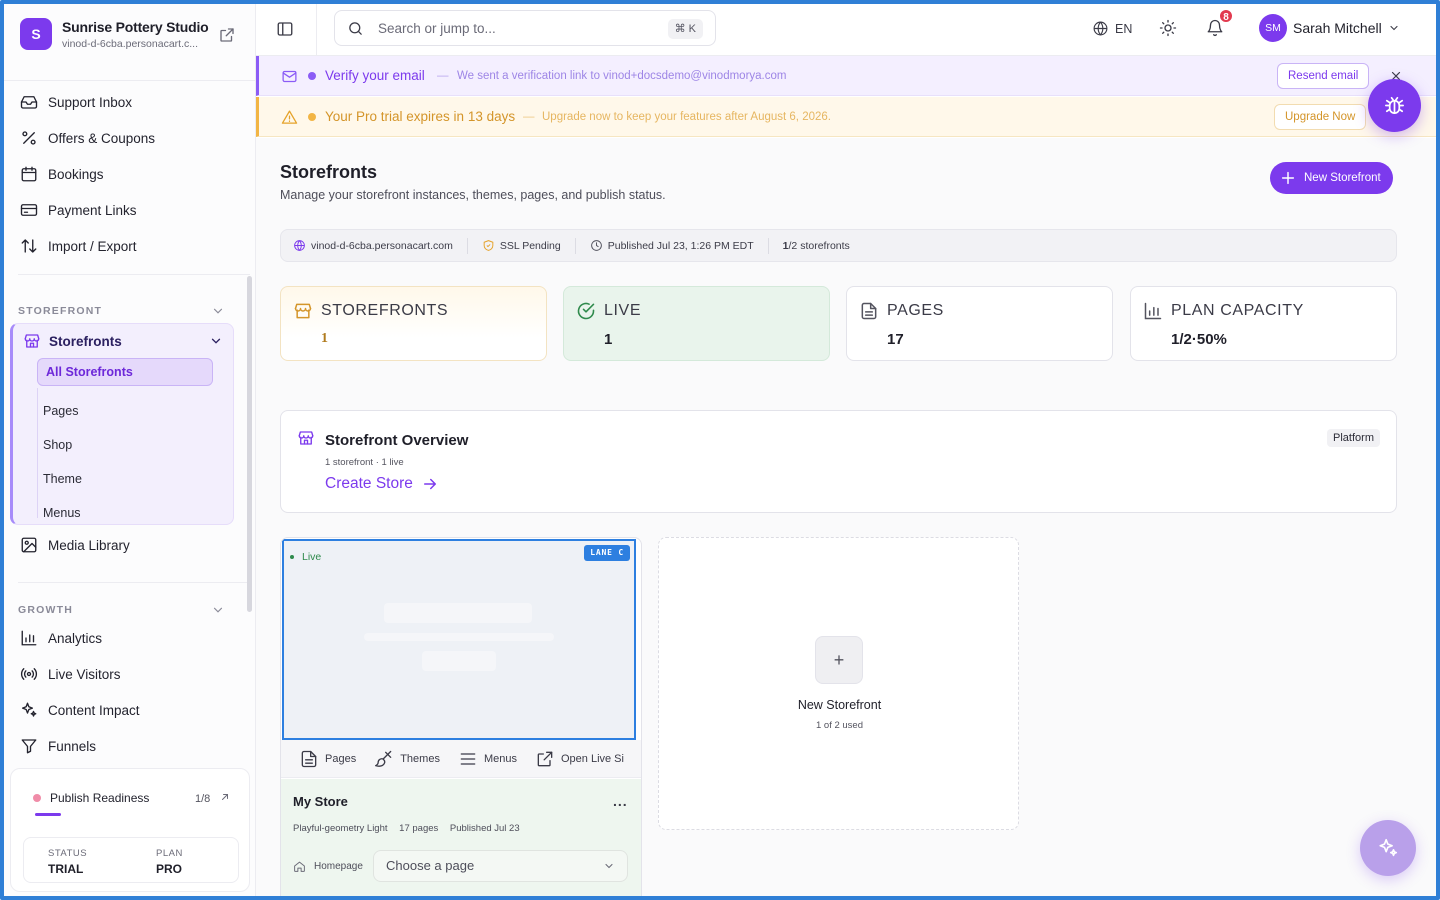 This screenshot has height=900, width=1440. I want to click on nav-label: Bookings, so click(76, 174).